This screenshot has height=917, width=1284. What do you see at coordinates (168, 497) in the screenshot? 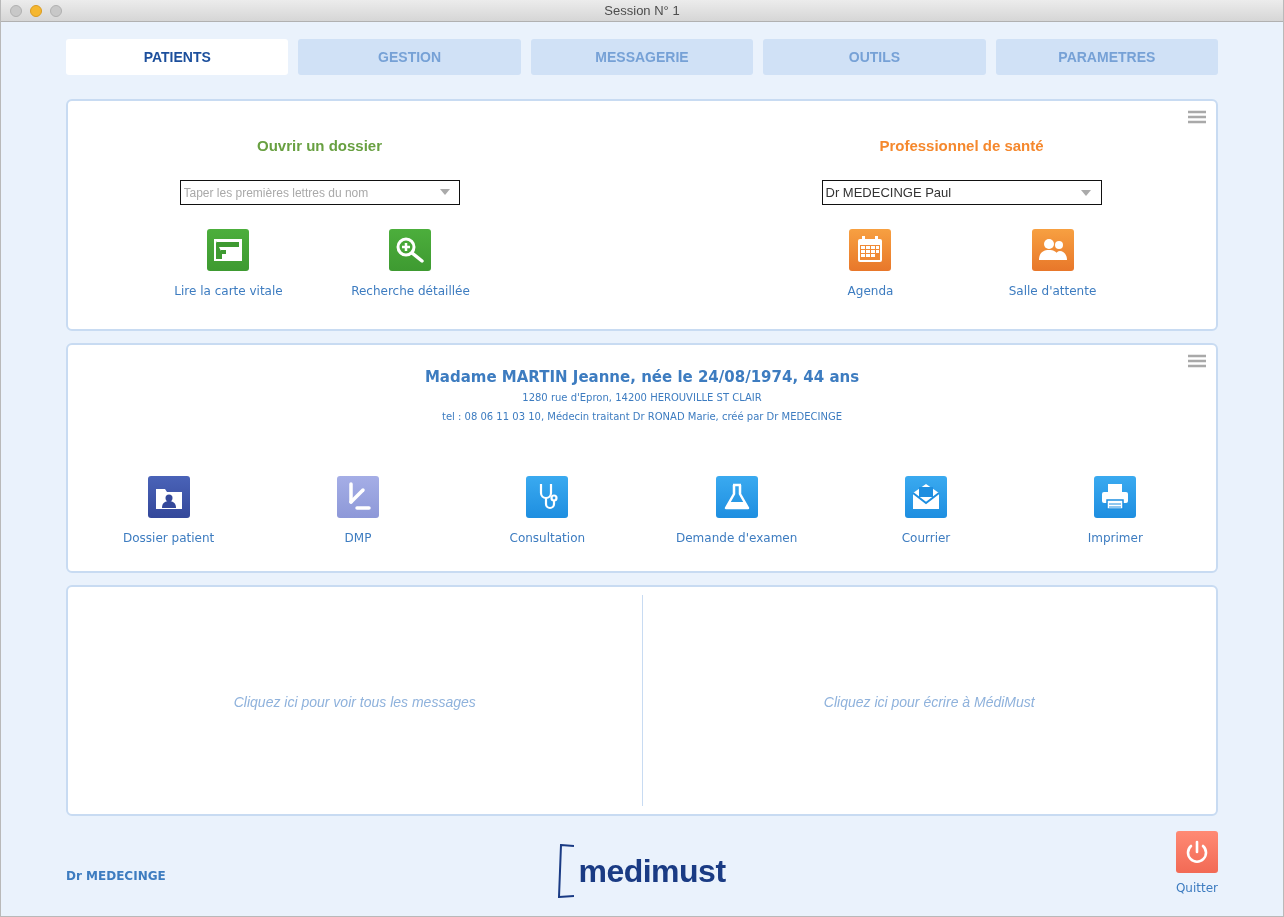
I see `folder-icon` at bounding box center [168, 497].